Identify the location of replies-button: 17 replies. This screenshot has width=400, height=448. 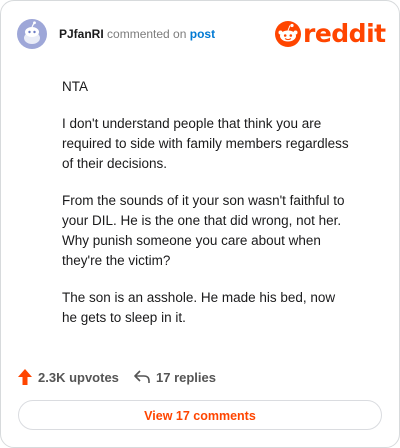
(175, 377).